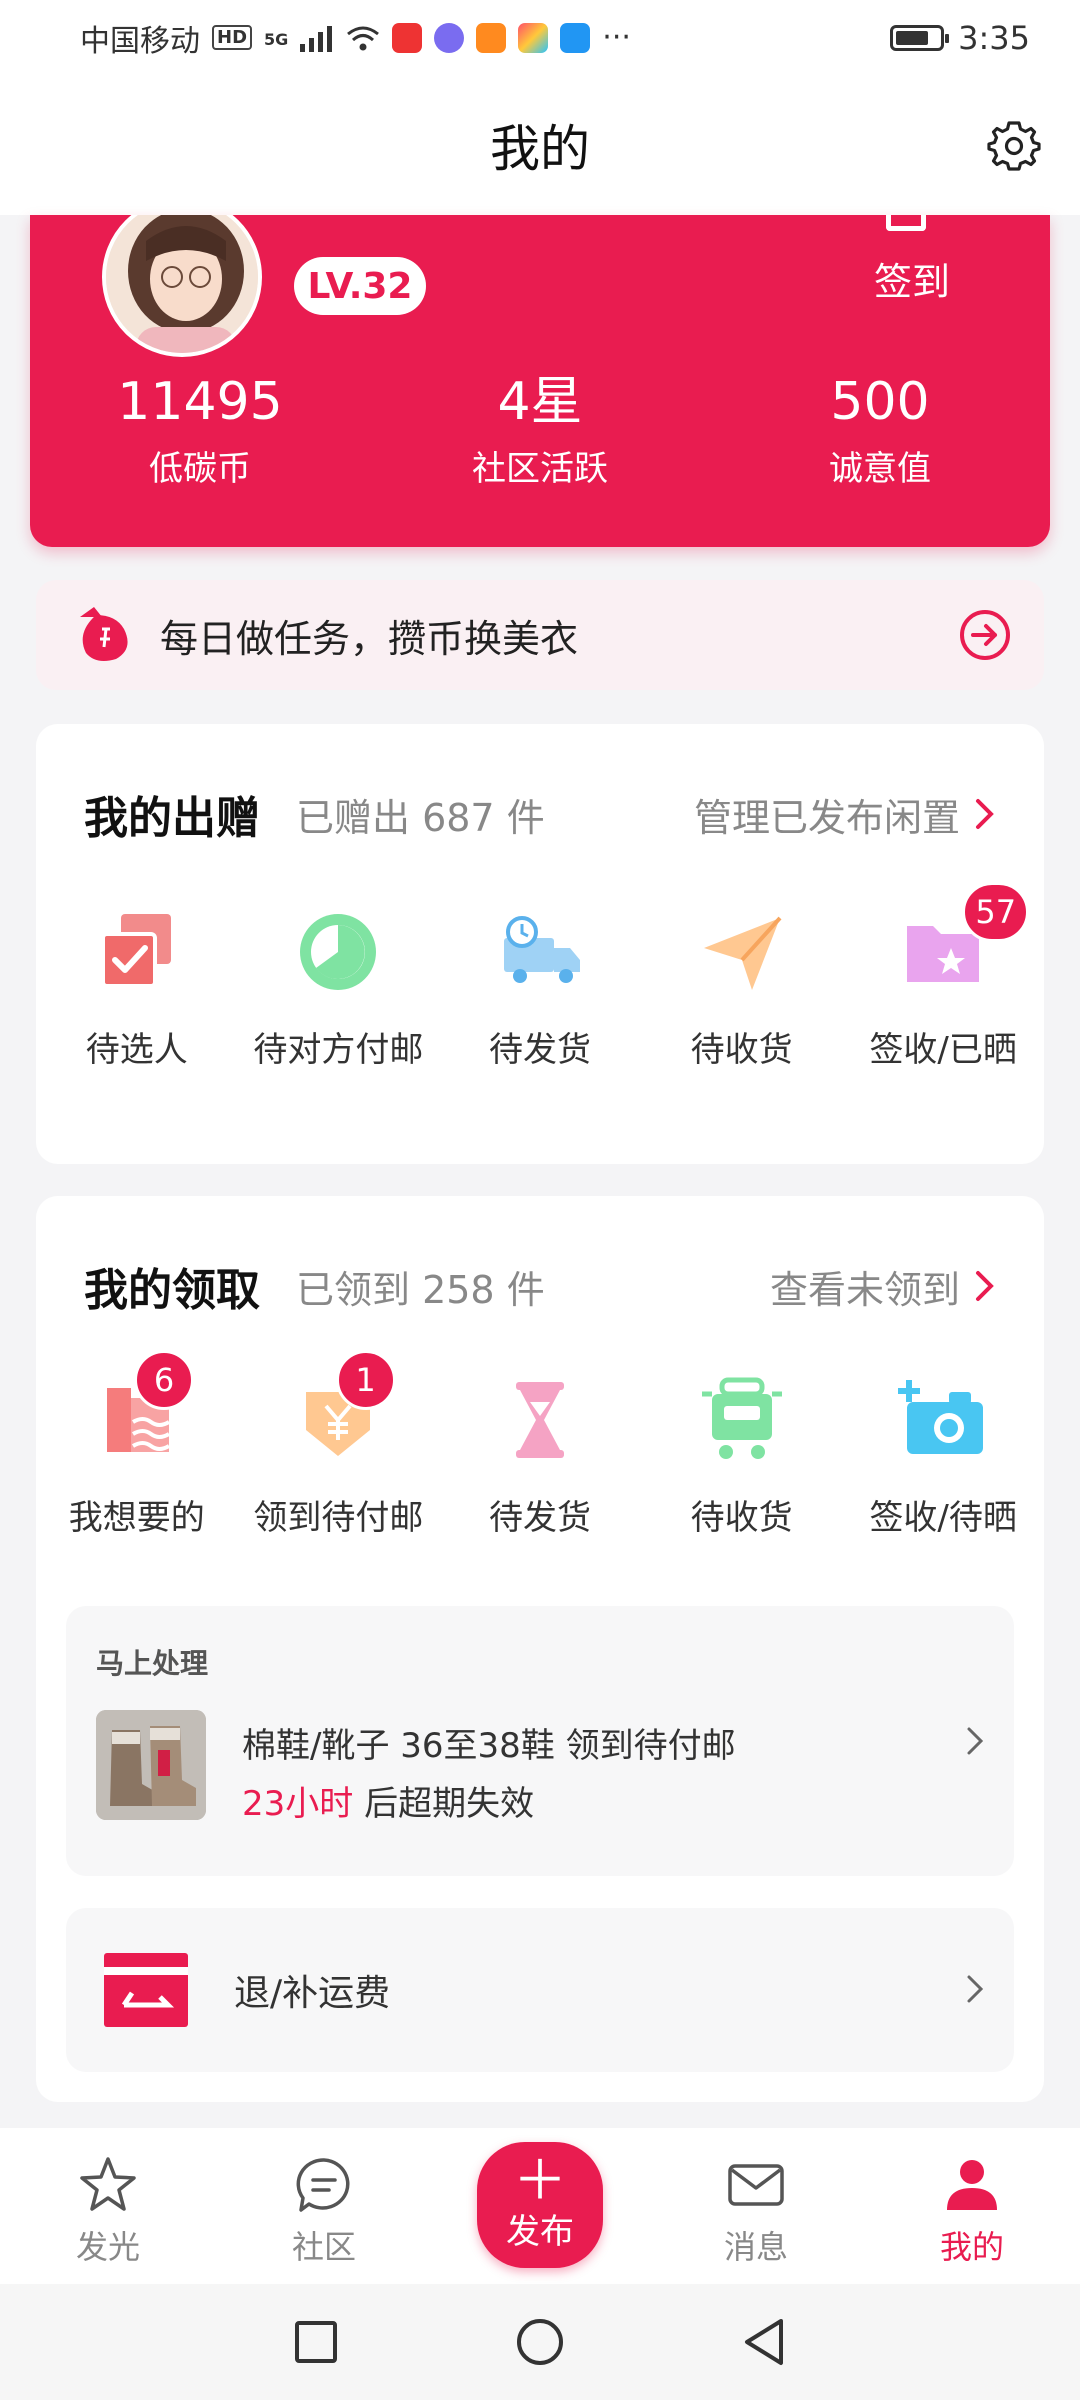 The width and height of the screenshot is (1080, 2400). I want to click on stat-sincerity: 500 诚意值, so click(880, 428).